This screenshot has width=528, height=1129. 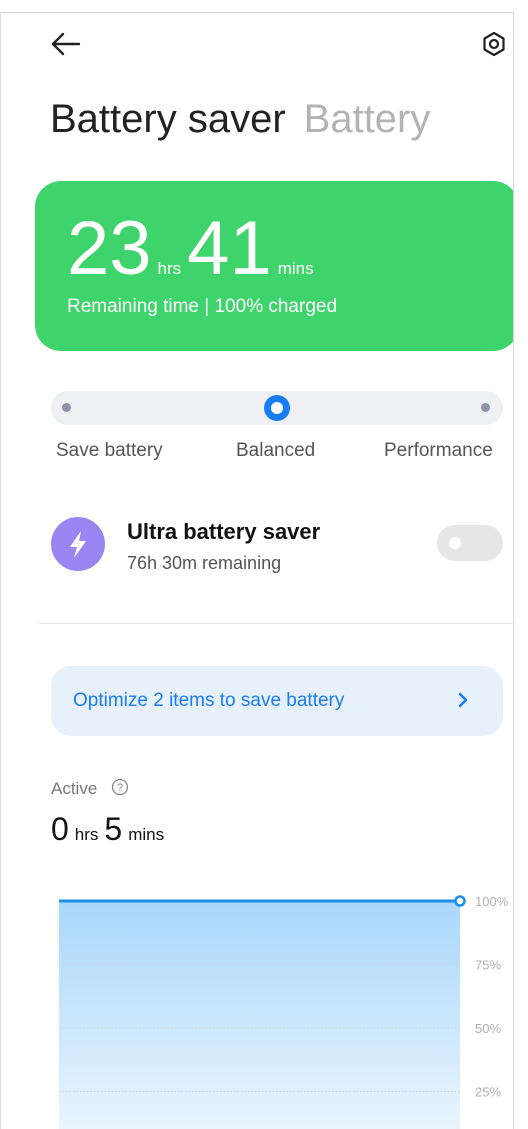 What do you see at coordinates (209, 700) in the screenshot?
I see `optimize-label: Optimize 2 items to save battery` at bounding box center [209, 700].